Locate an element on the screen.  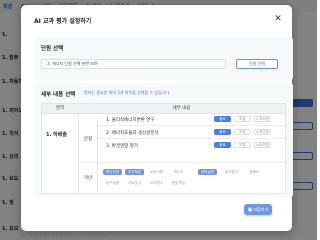
save-icon: ▣ is located at coordinates (250, 210).